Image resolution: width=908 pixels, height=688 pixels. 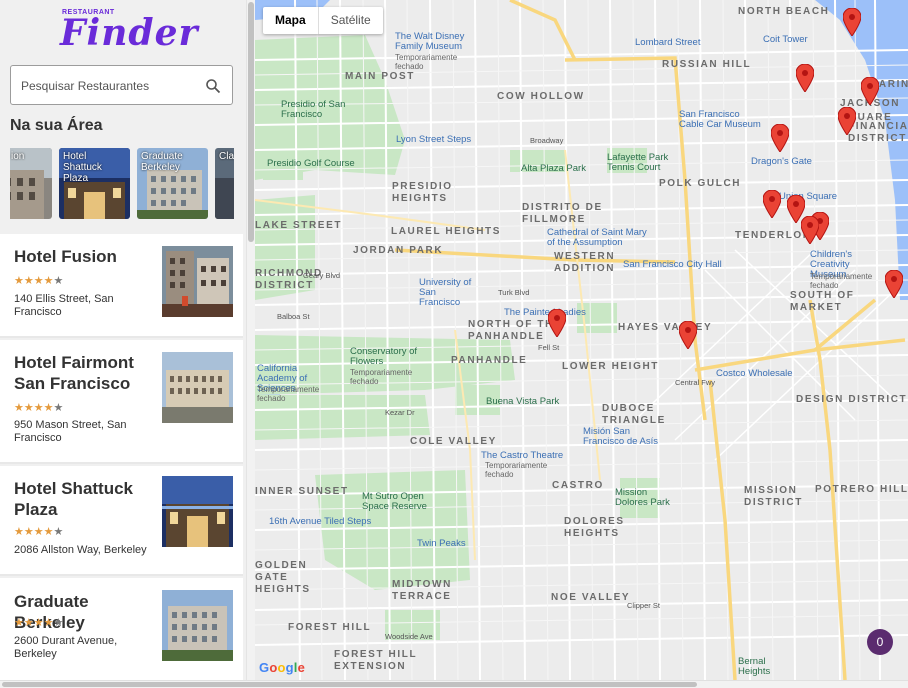 I want to click on district-label: DOLORES HEIGHTS, so click(x=594, y=527).